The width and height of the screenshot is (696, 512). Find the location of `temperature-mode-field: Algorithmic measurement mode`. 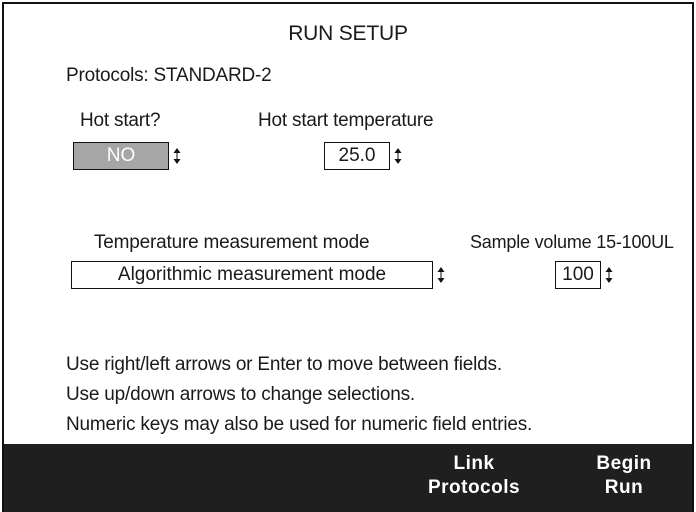

temperature-mode-field: Algorithmic measurement mode is located at coordinates (252, 275).